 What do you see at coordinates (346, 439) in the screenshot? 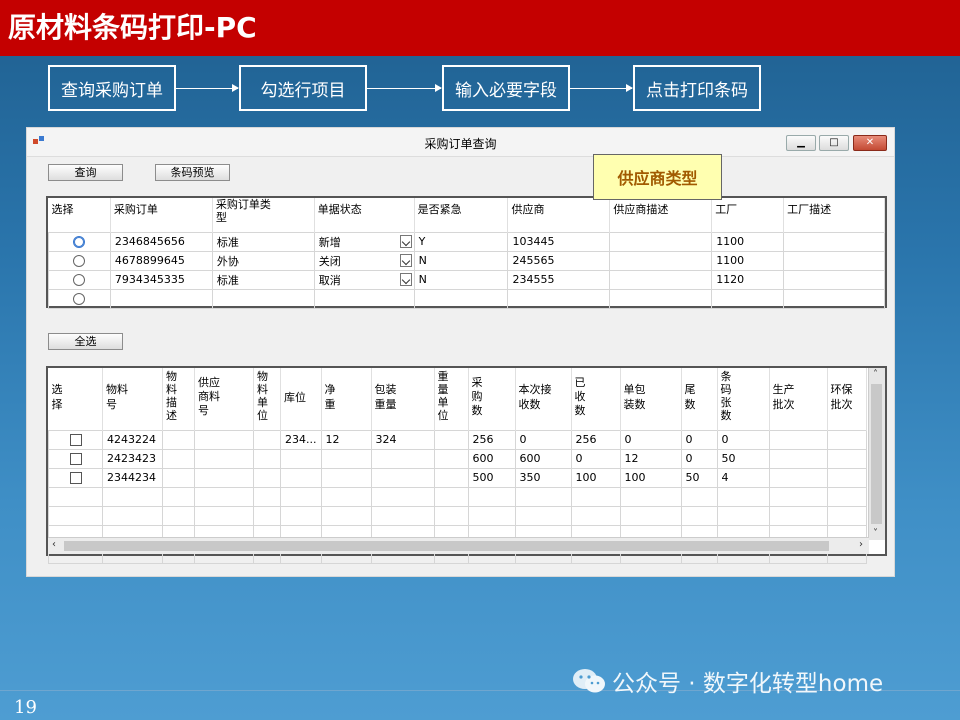
I see `cell-net-weight: 12` at bounding box center [346, 439].